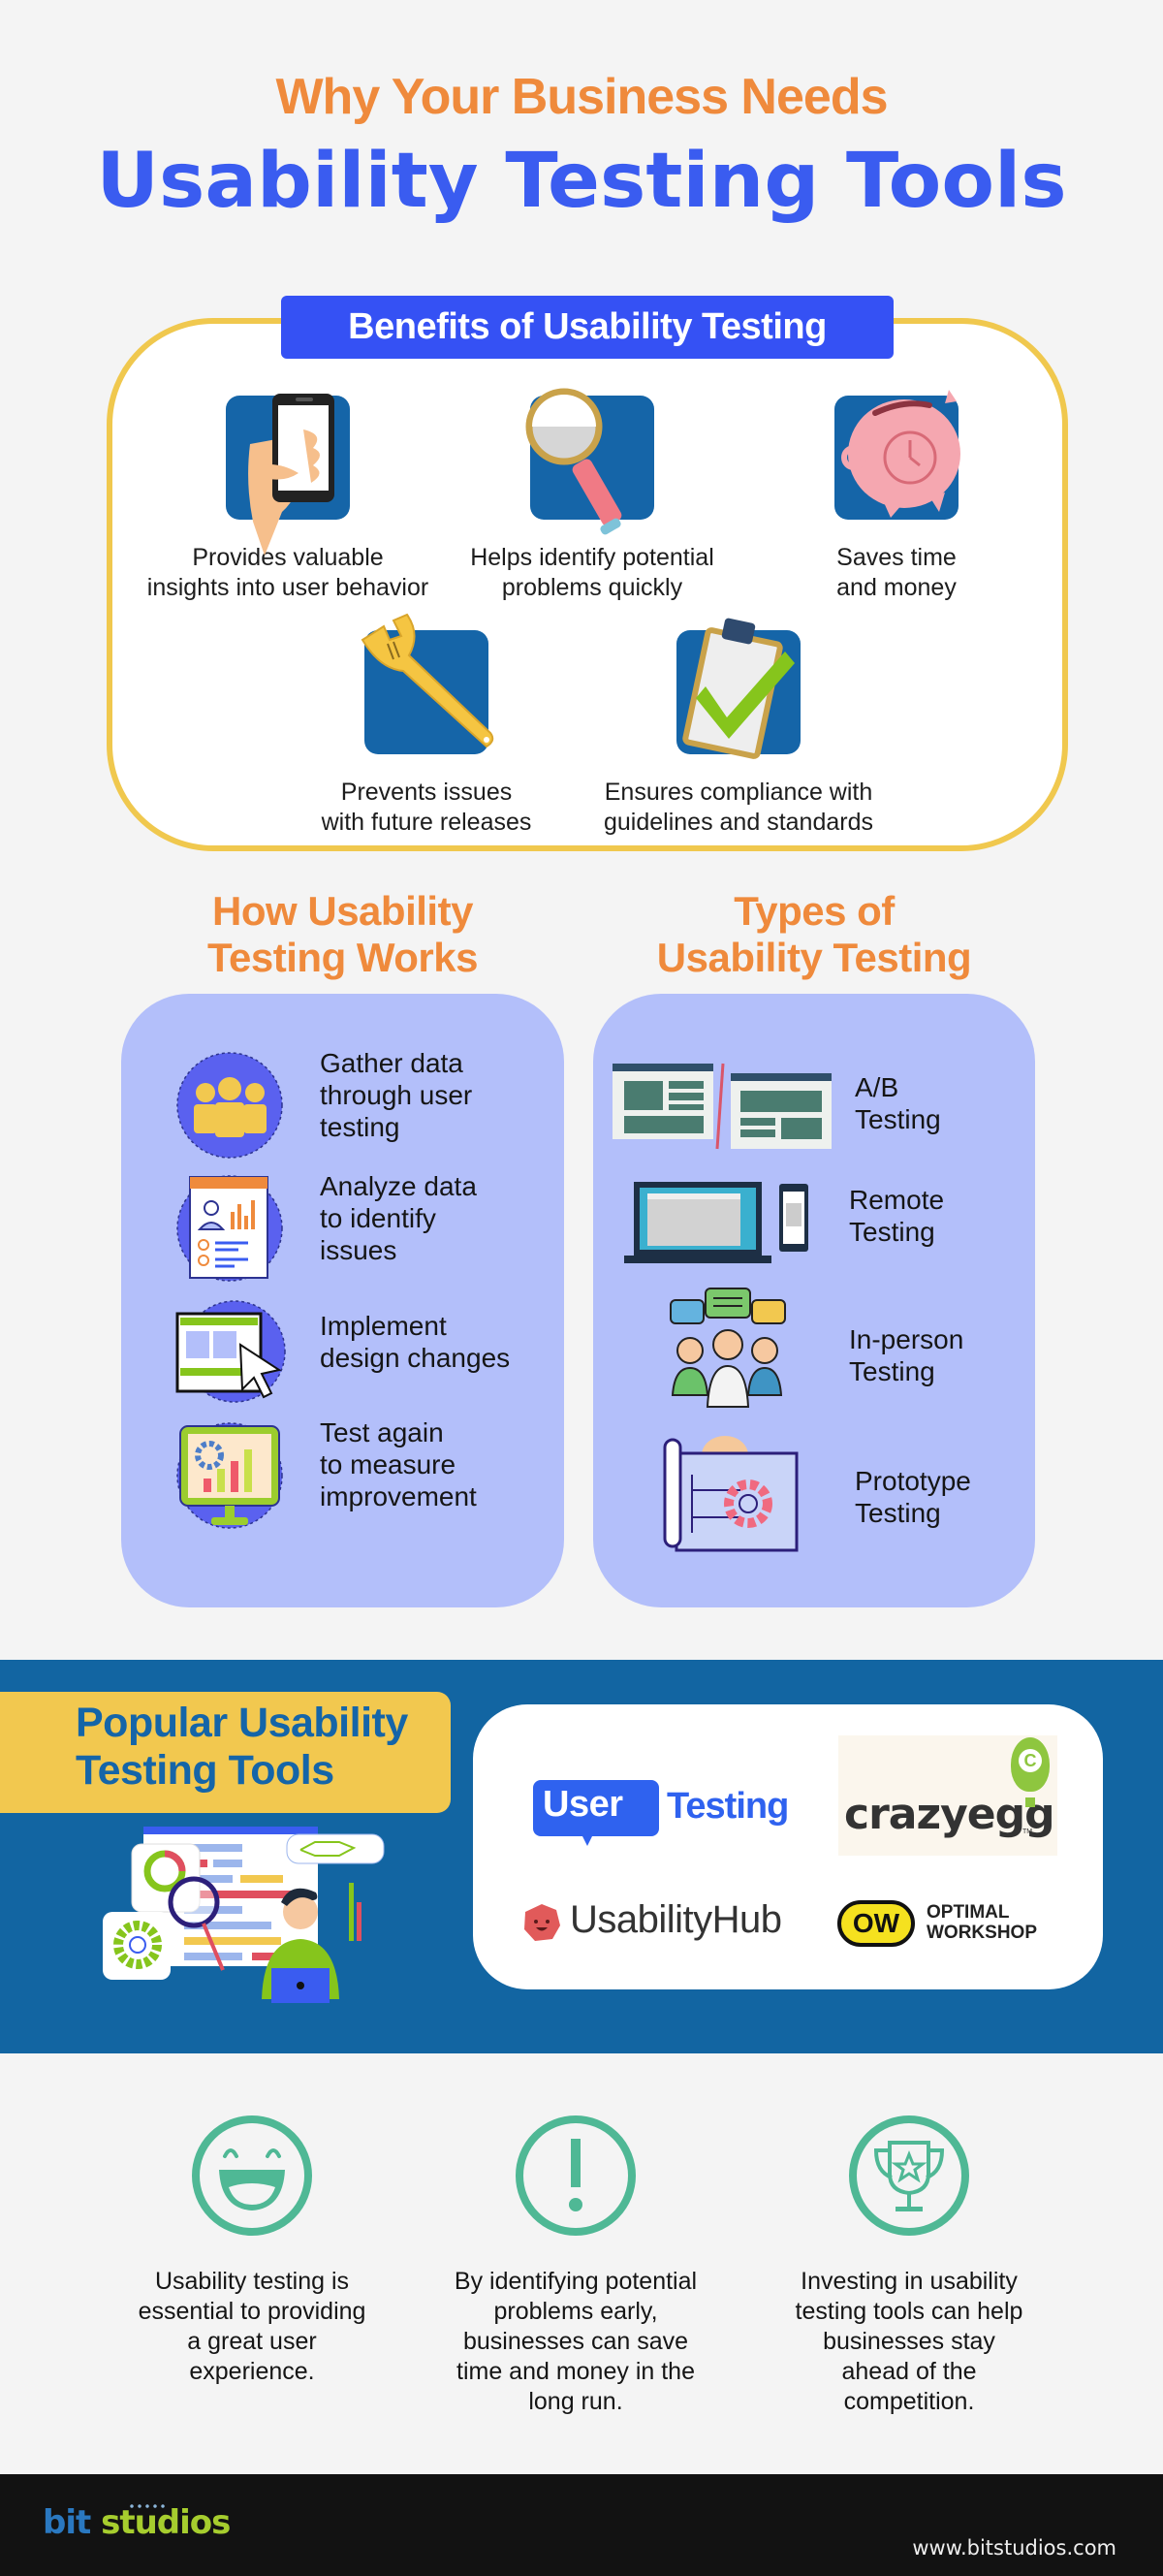  Describe the element at coordinates (358, 1250) in the screenshot. I see `step-text: issues` at that location.